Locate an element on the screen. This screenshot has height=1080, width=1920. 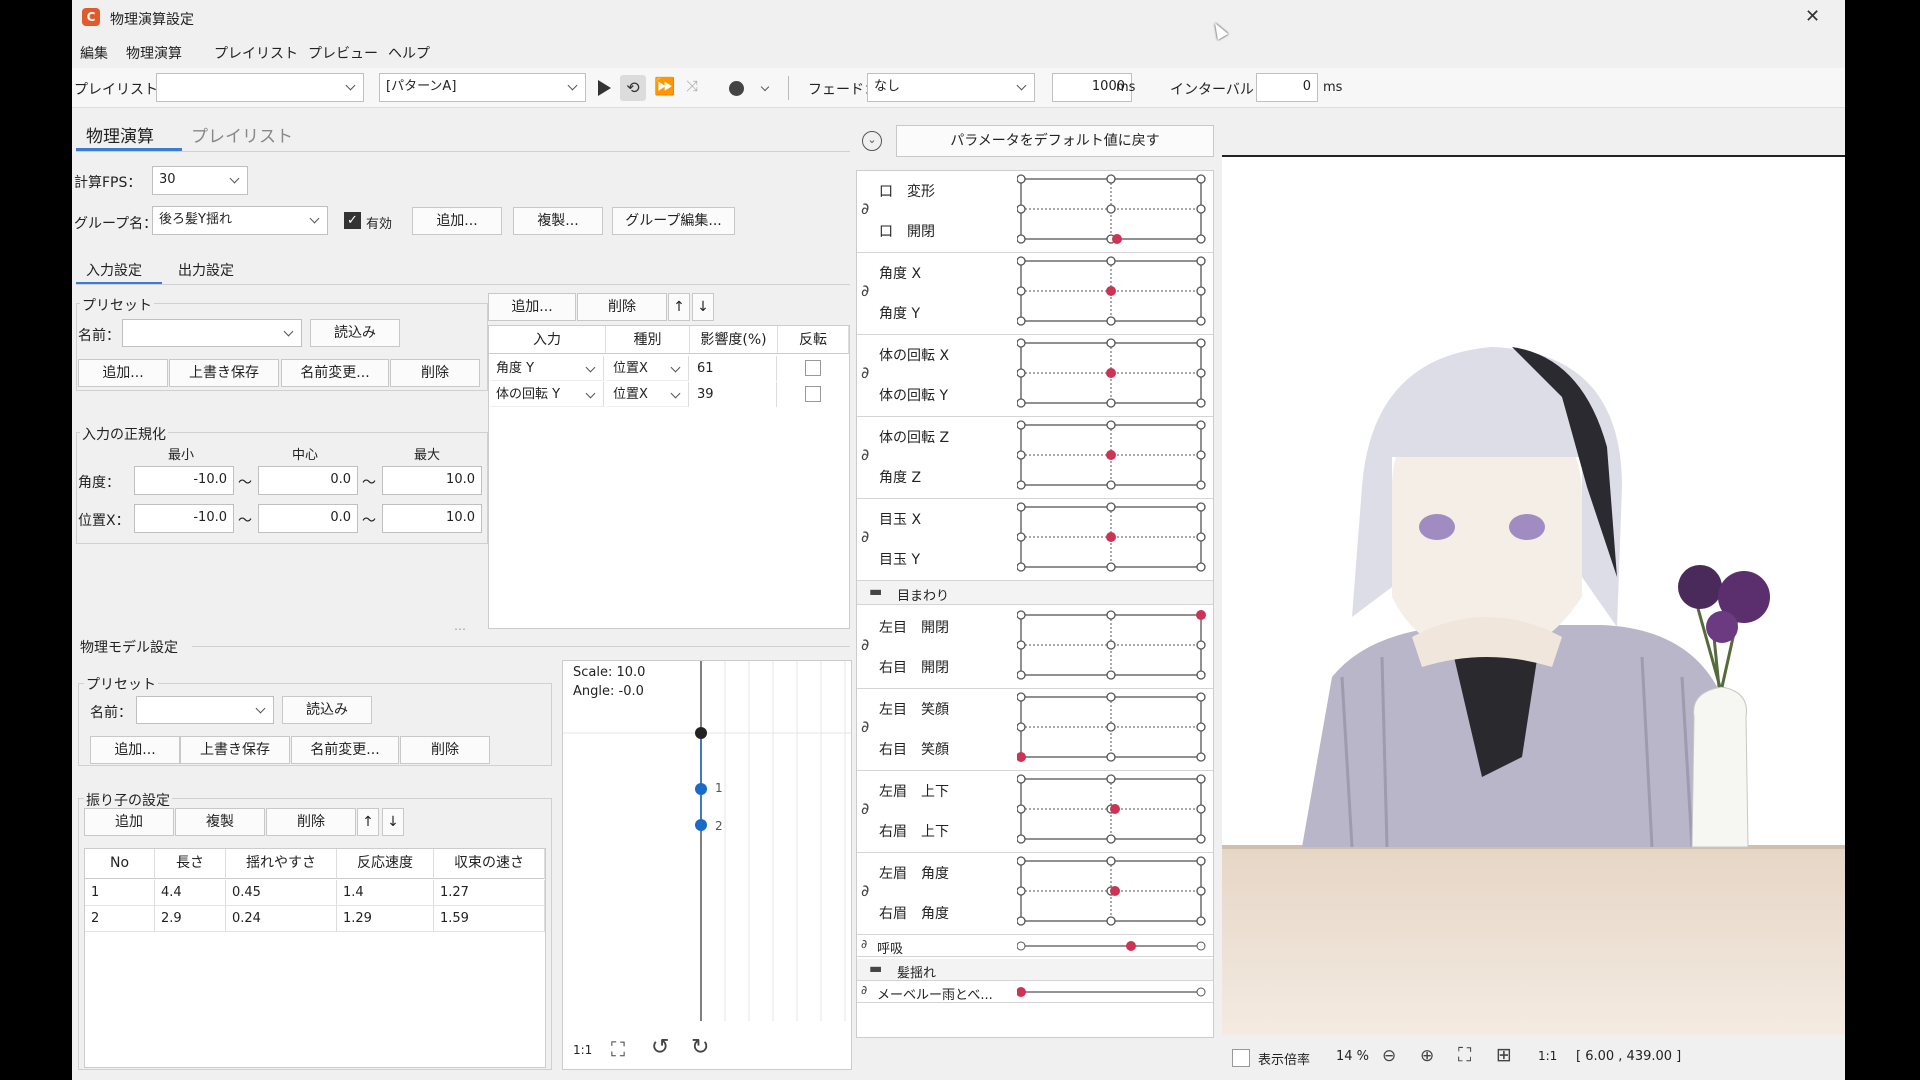
rotate-left-icon: ↺ is located at coordinates (660, 1047).